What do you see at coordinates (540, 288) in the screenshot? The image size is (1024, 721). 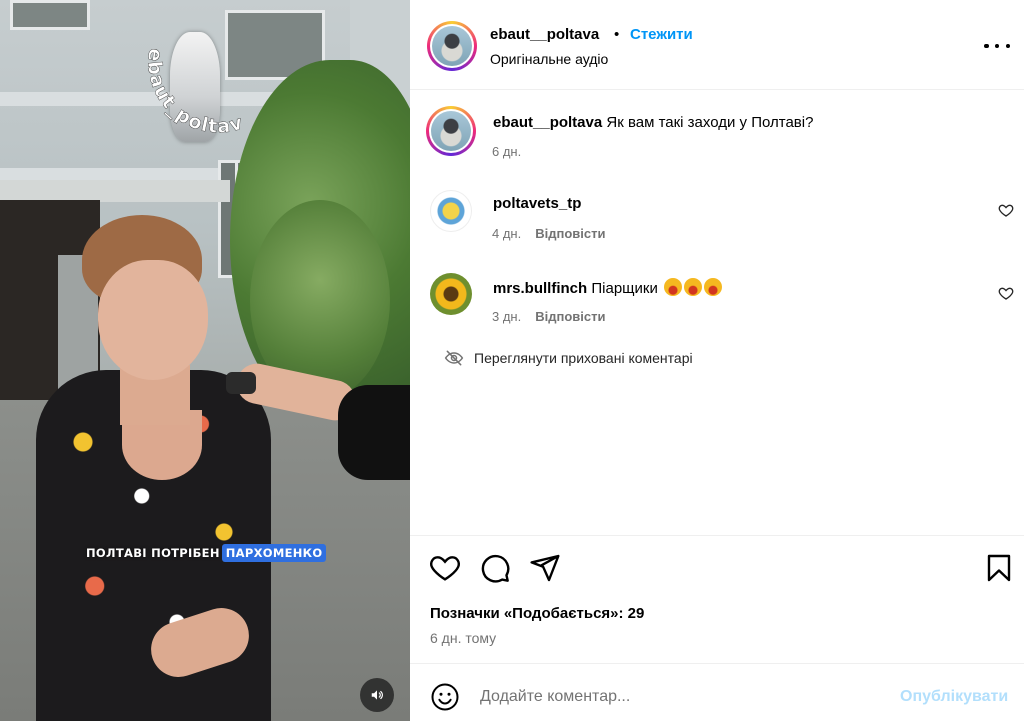 I see `comment-username: mrs.bullfinch` at bounding box center [540, 288].